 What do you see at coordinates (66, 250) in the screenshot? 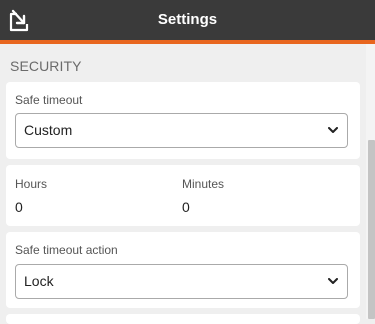
I see `safe-timeout-action-label: Safe timeout action` at bounding box center [66, 250].